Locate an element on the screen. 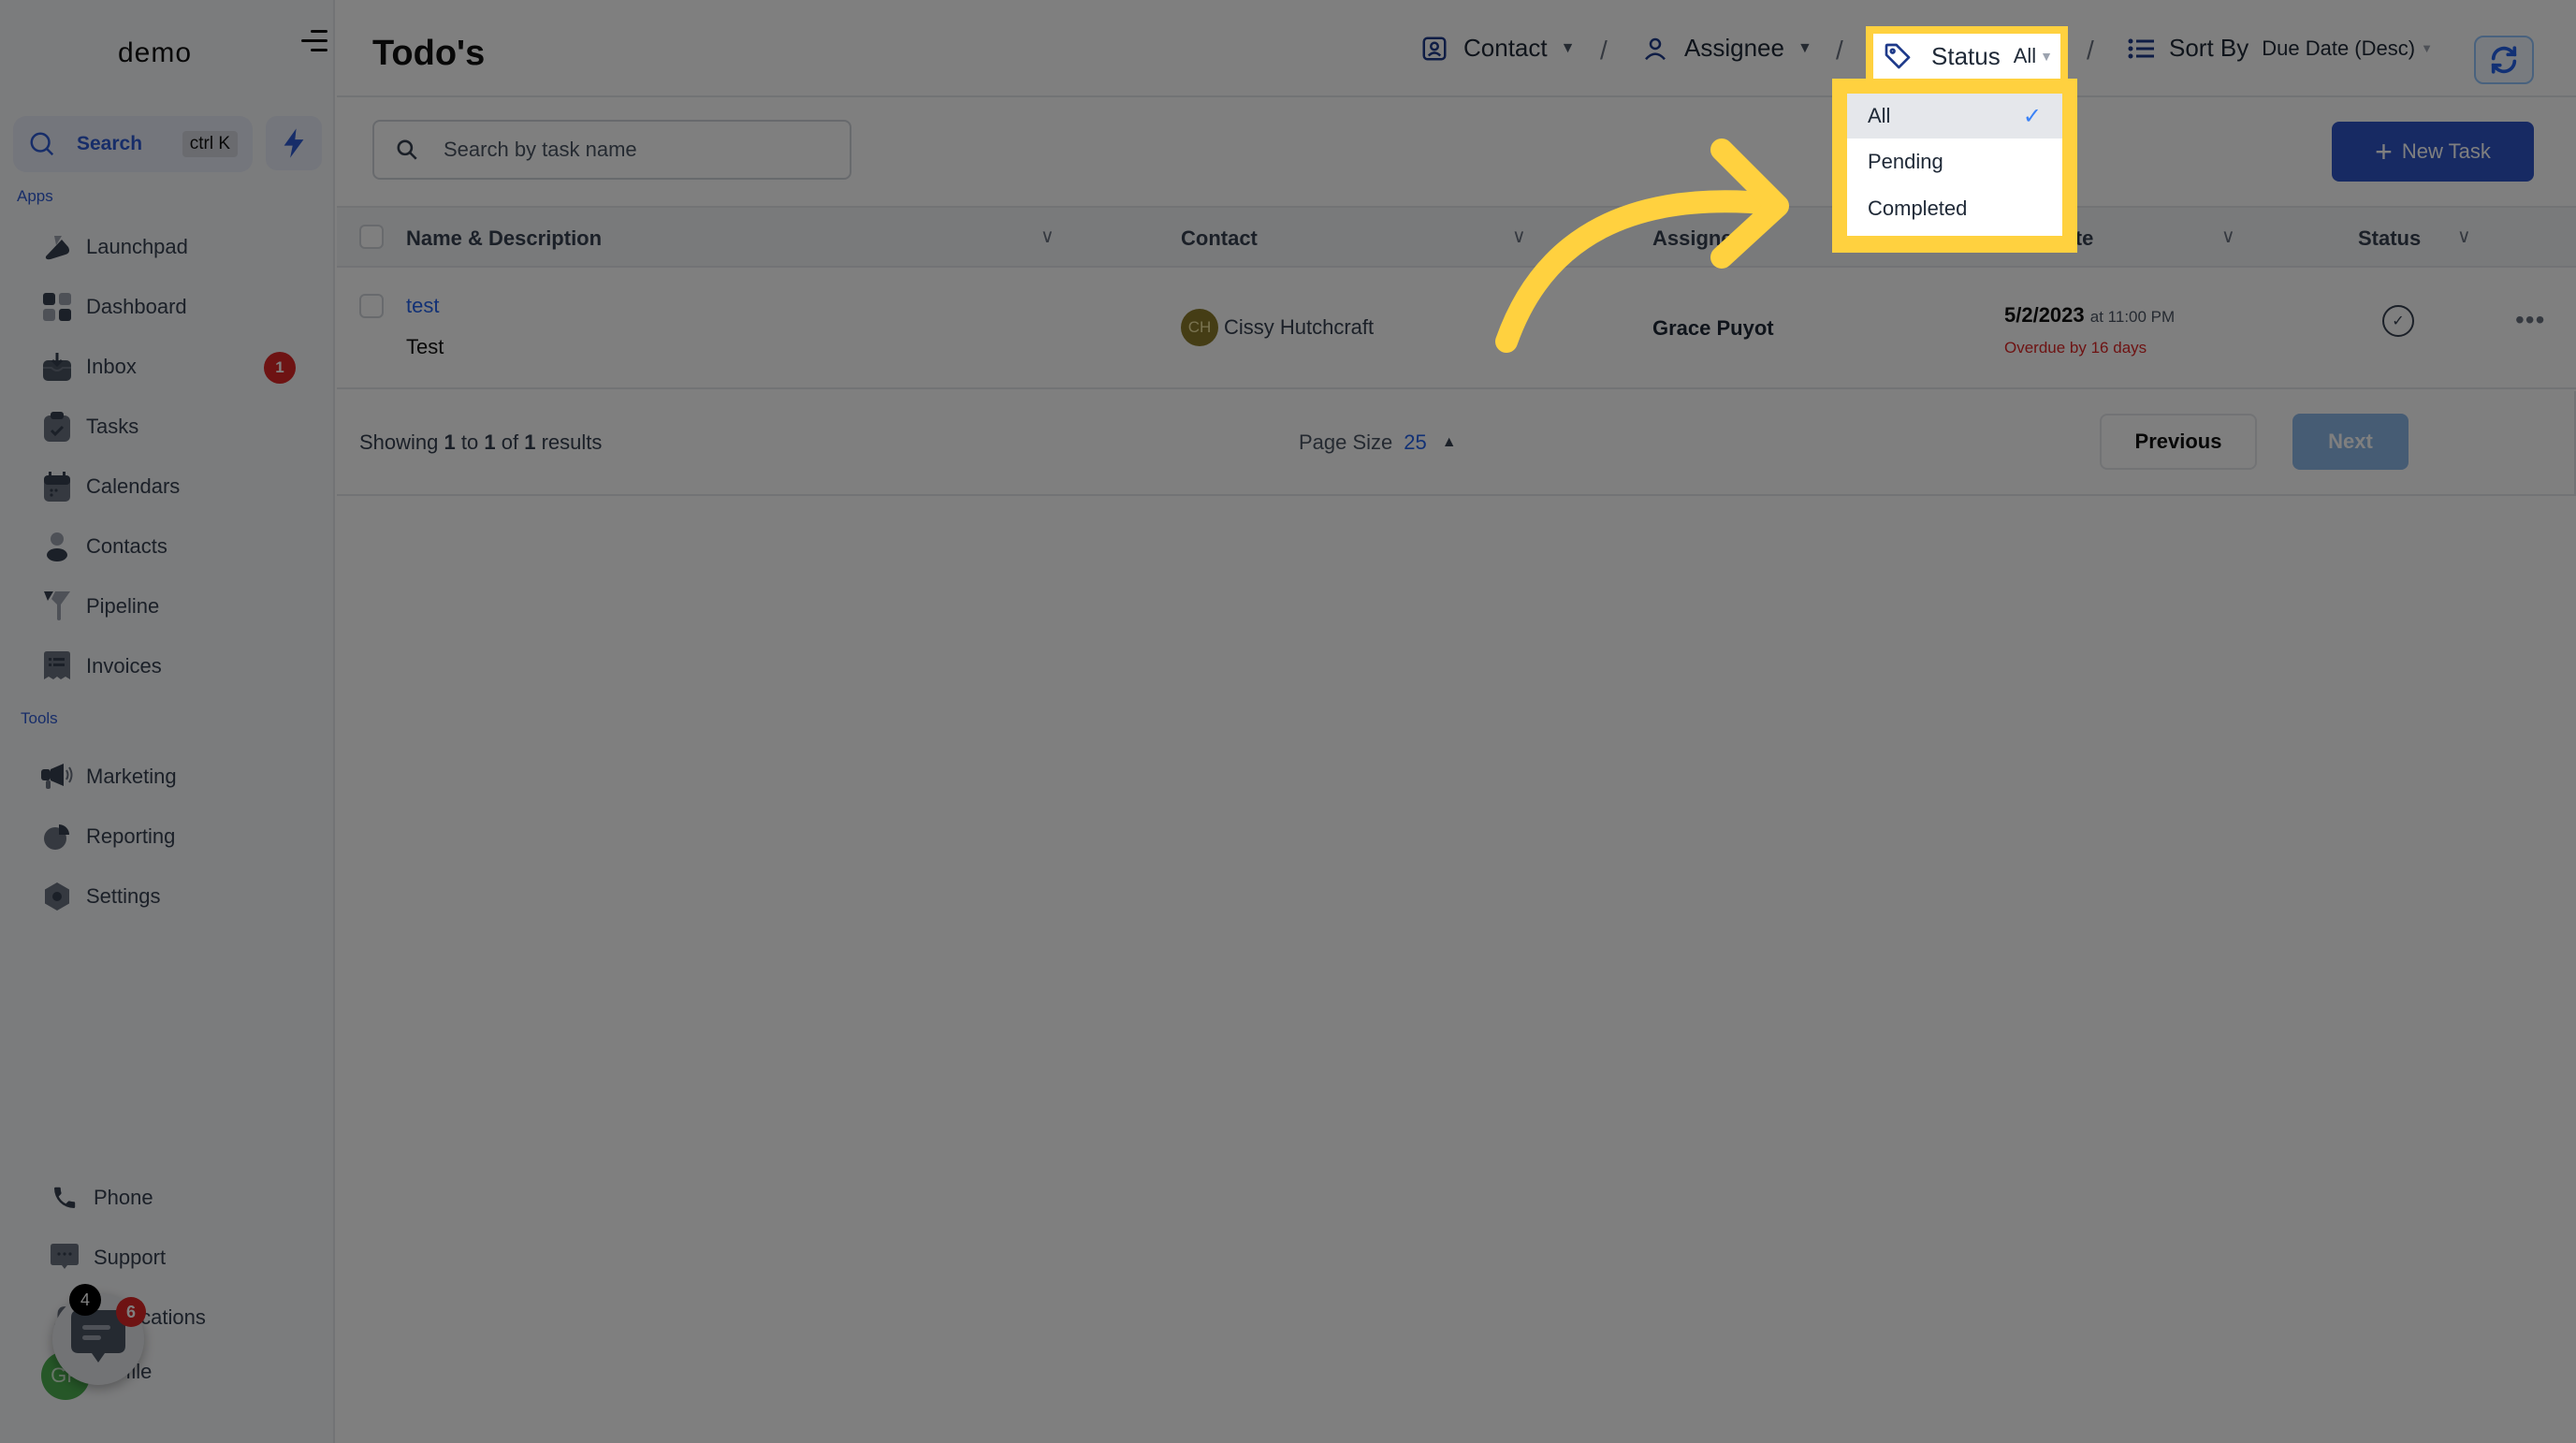 This screenshot has height=1443, width=2576. status-filter-value: All is located at coordinates (2025, 55).